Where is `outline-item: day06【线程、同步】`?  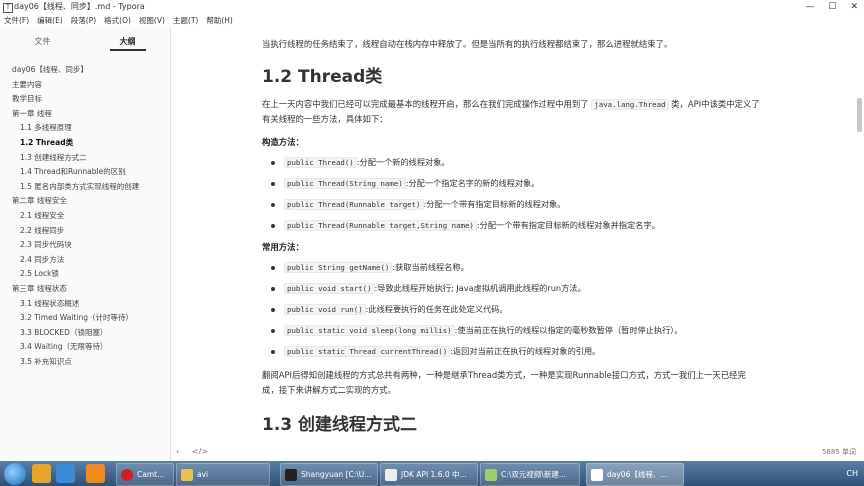
outline-item: day06【线程、同步】 is located at coordinates (85, 70).